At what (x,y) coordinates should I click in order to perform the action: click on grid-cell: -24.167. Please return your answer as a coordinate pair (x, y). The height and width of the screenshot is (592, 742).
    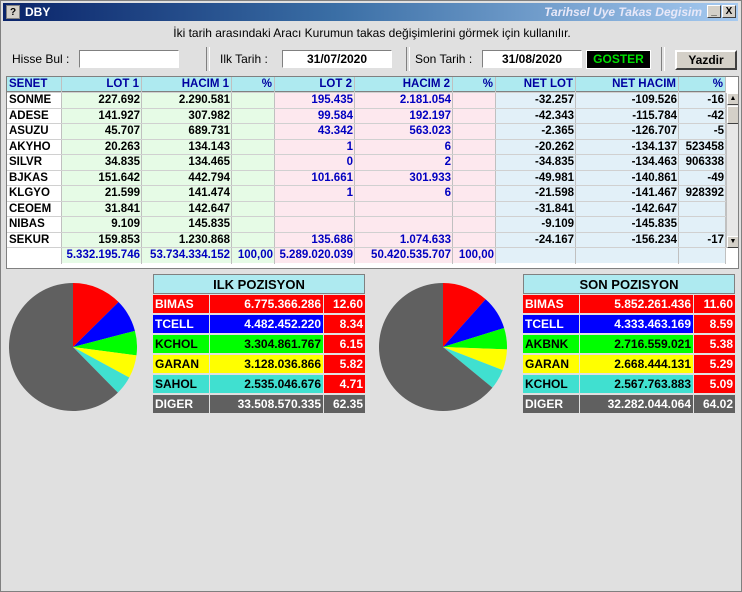
    Looking at the image, I should click on (536, 240).